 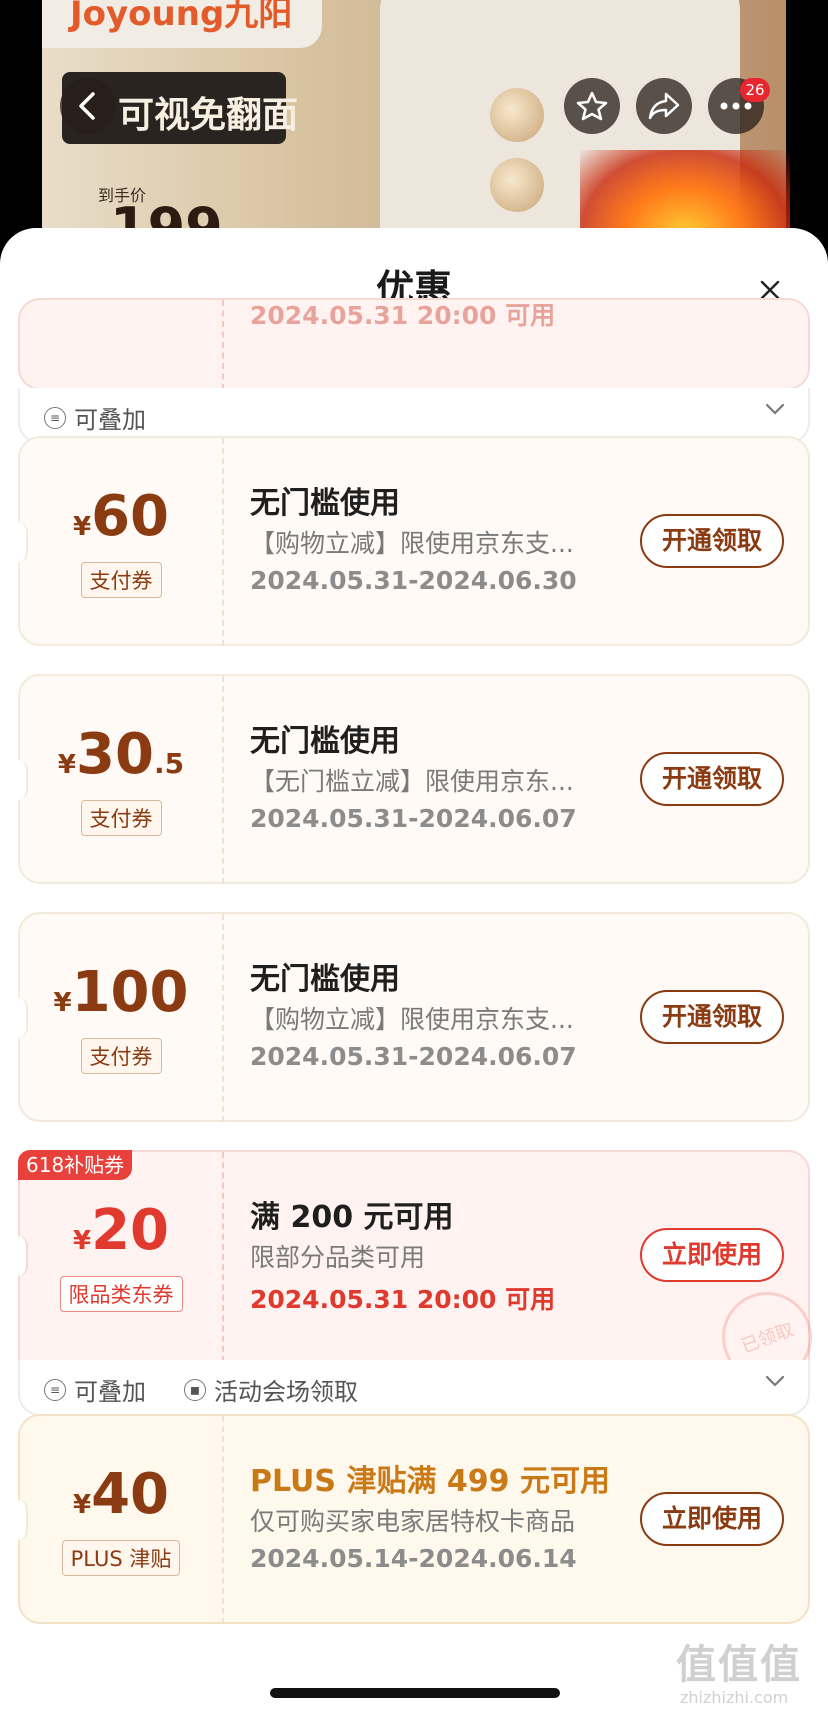 What do you see at coordinates (755, 90) in the screenshot?
I see `message-count-badge: 26` at bounding box center [755, 90].